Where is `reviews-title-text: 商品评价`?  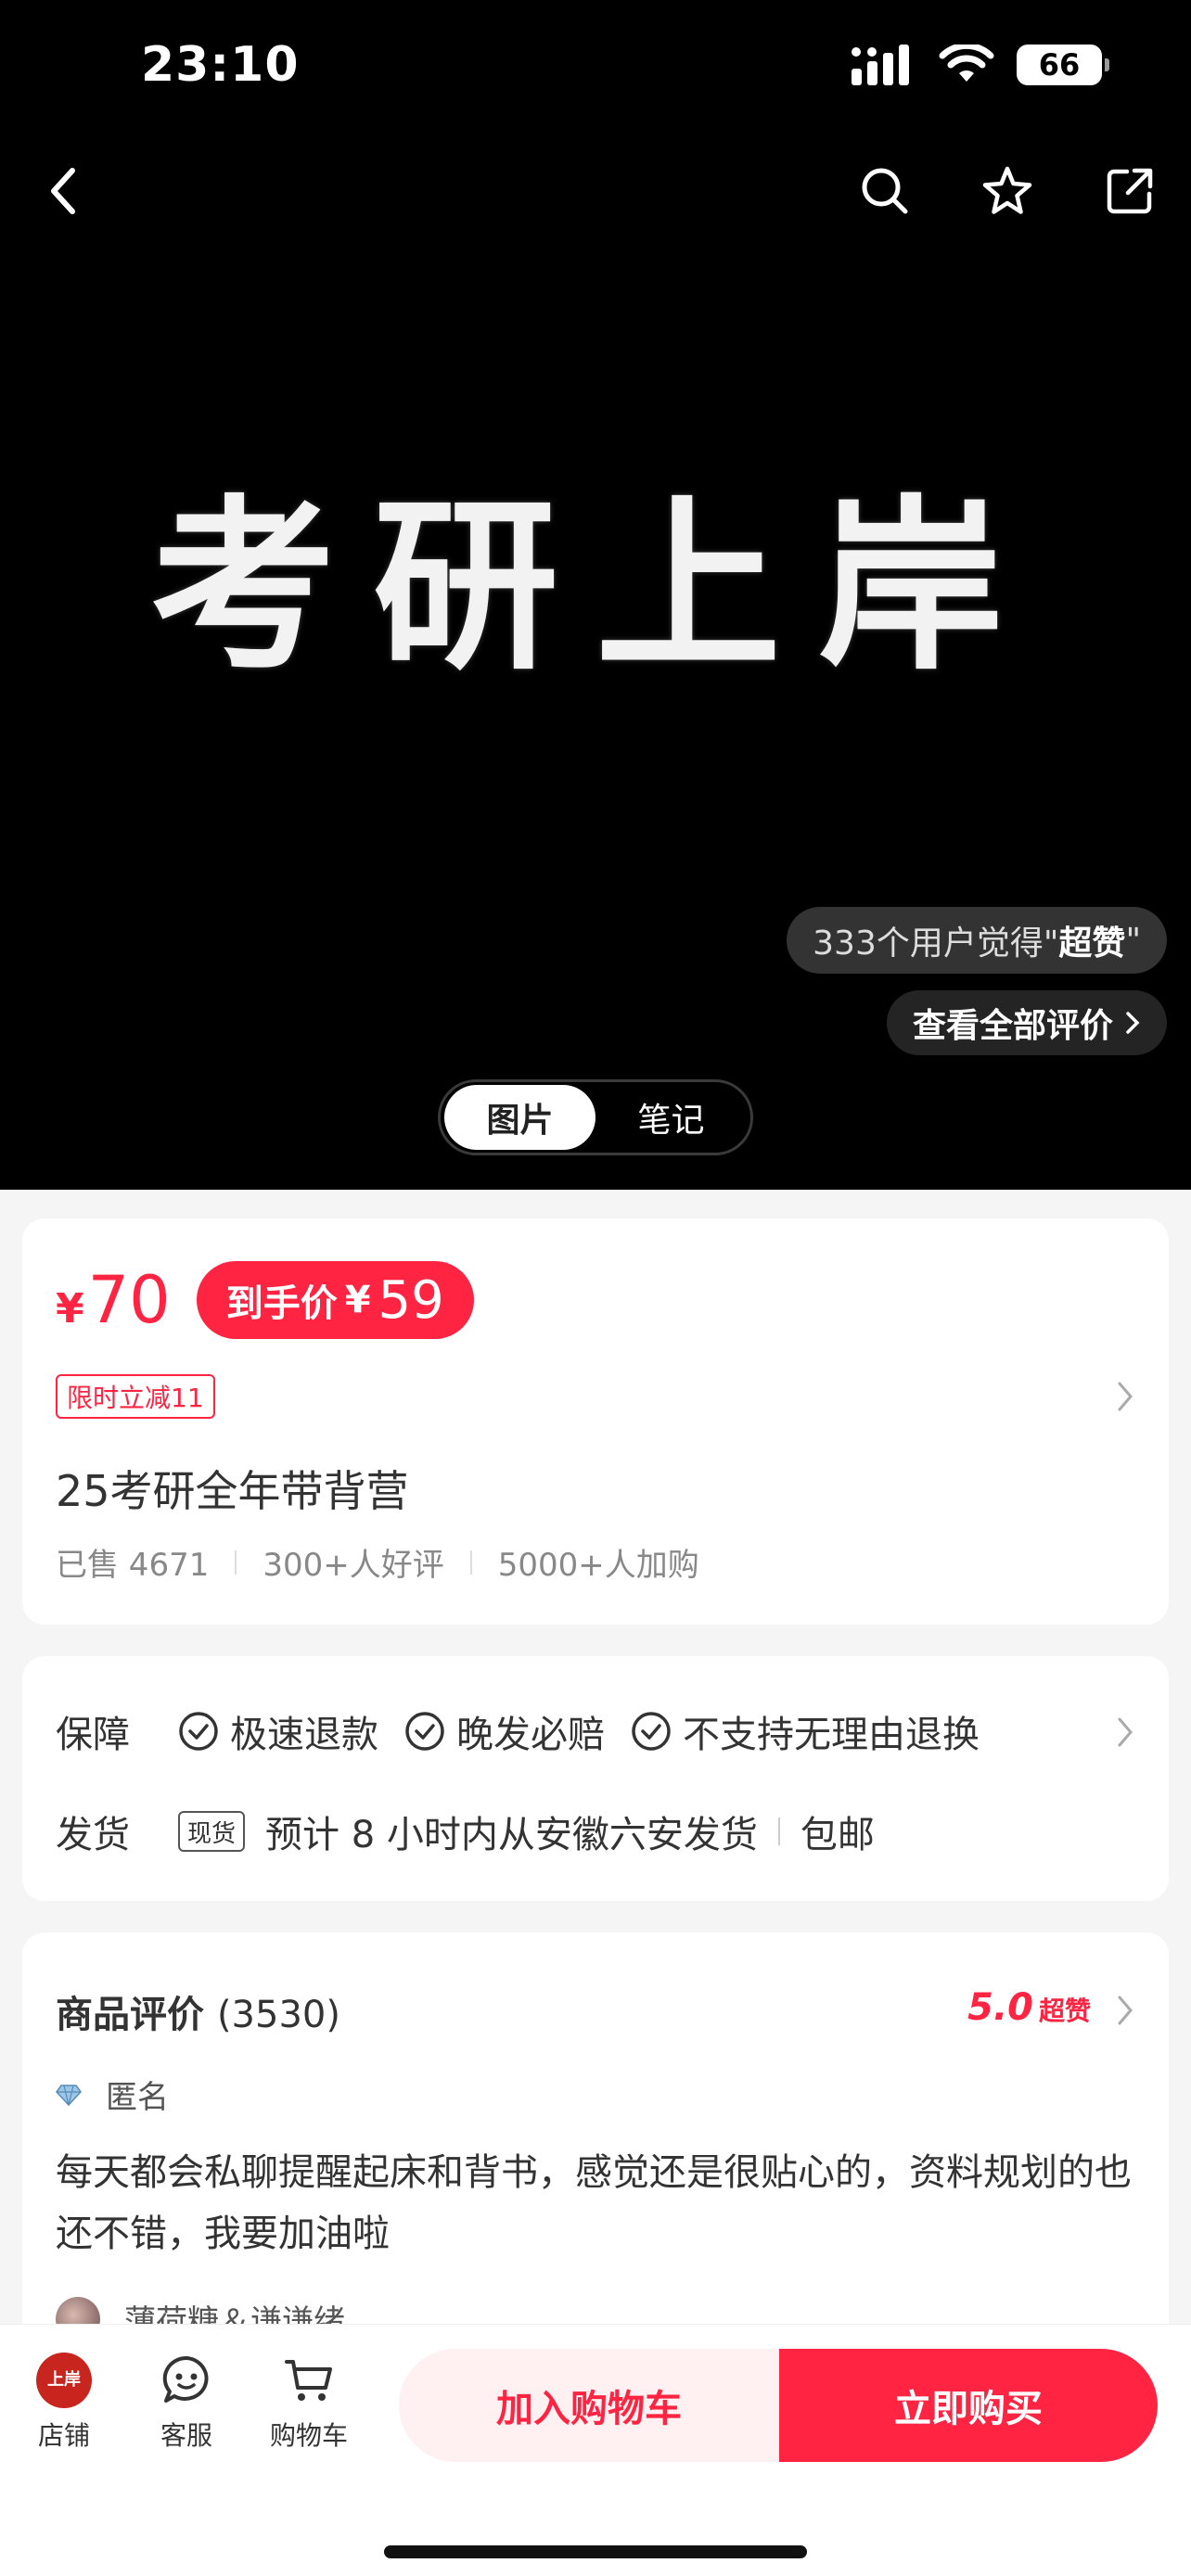 reviews-title-text: 商品评价 is located at coordinates (130, 2015).